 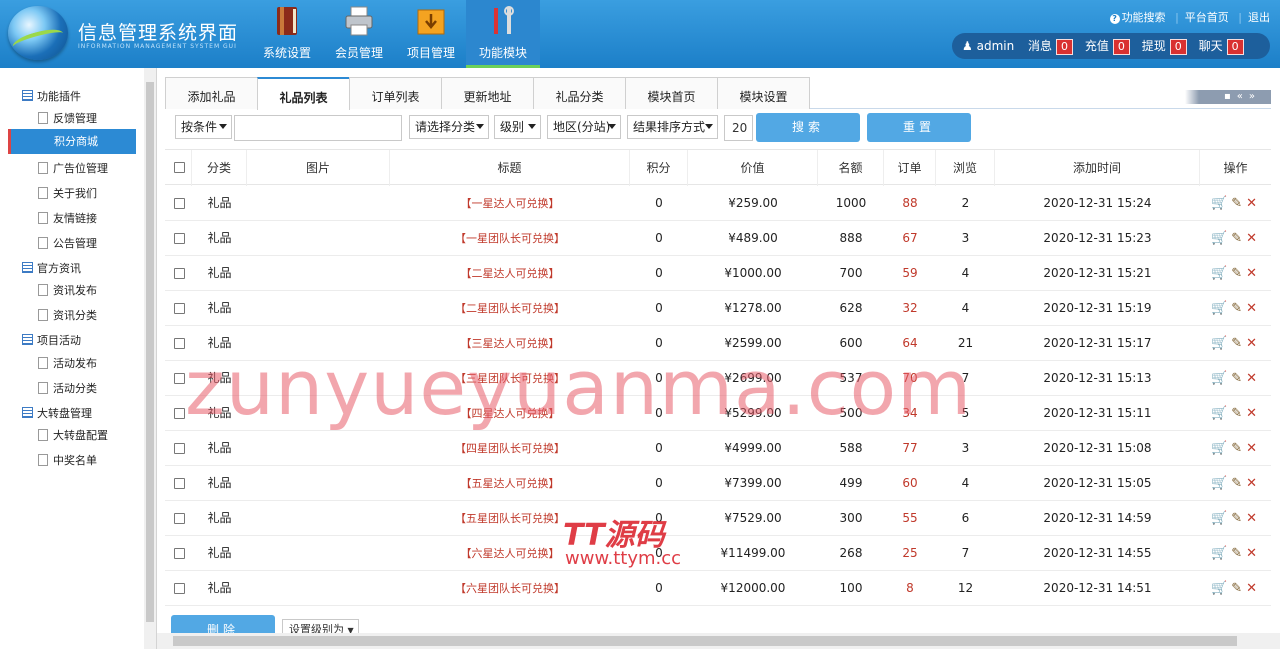 I want to click on nav-system-settings: 系统设置, so click(x=287, y=34).